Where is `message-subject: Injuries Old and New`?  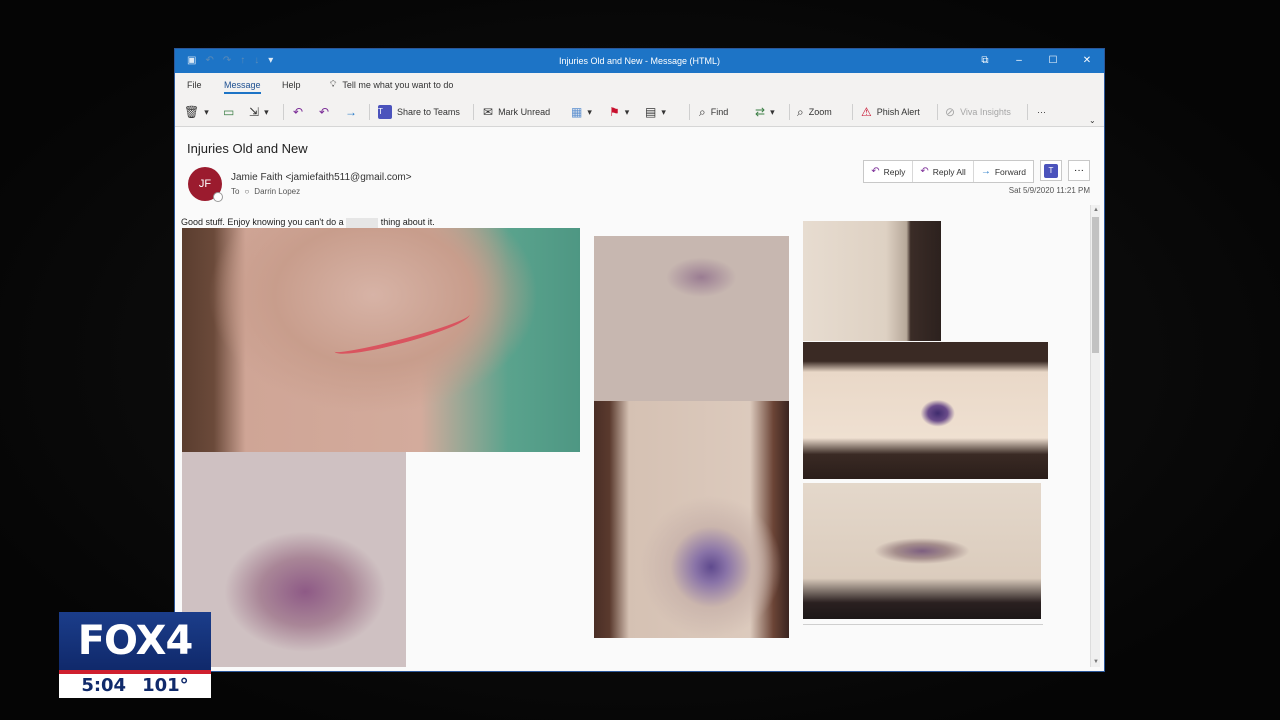 message-subject: Injuries Old and New is located at coordinates (247, 148).